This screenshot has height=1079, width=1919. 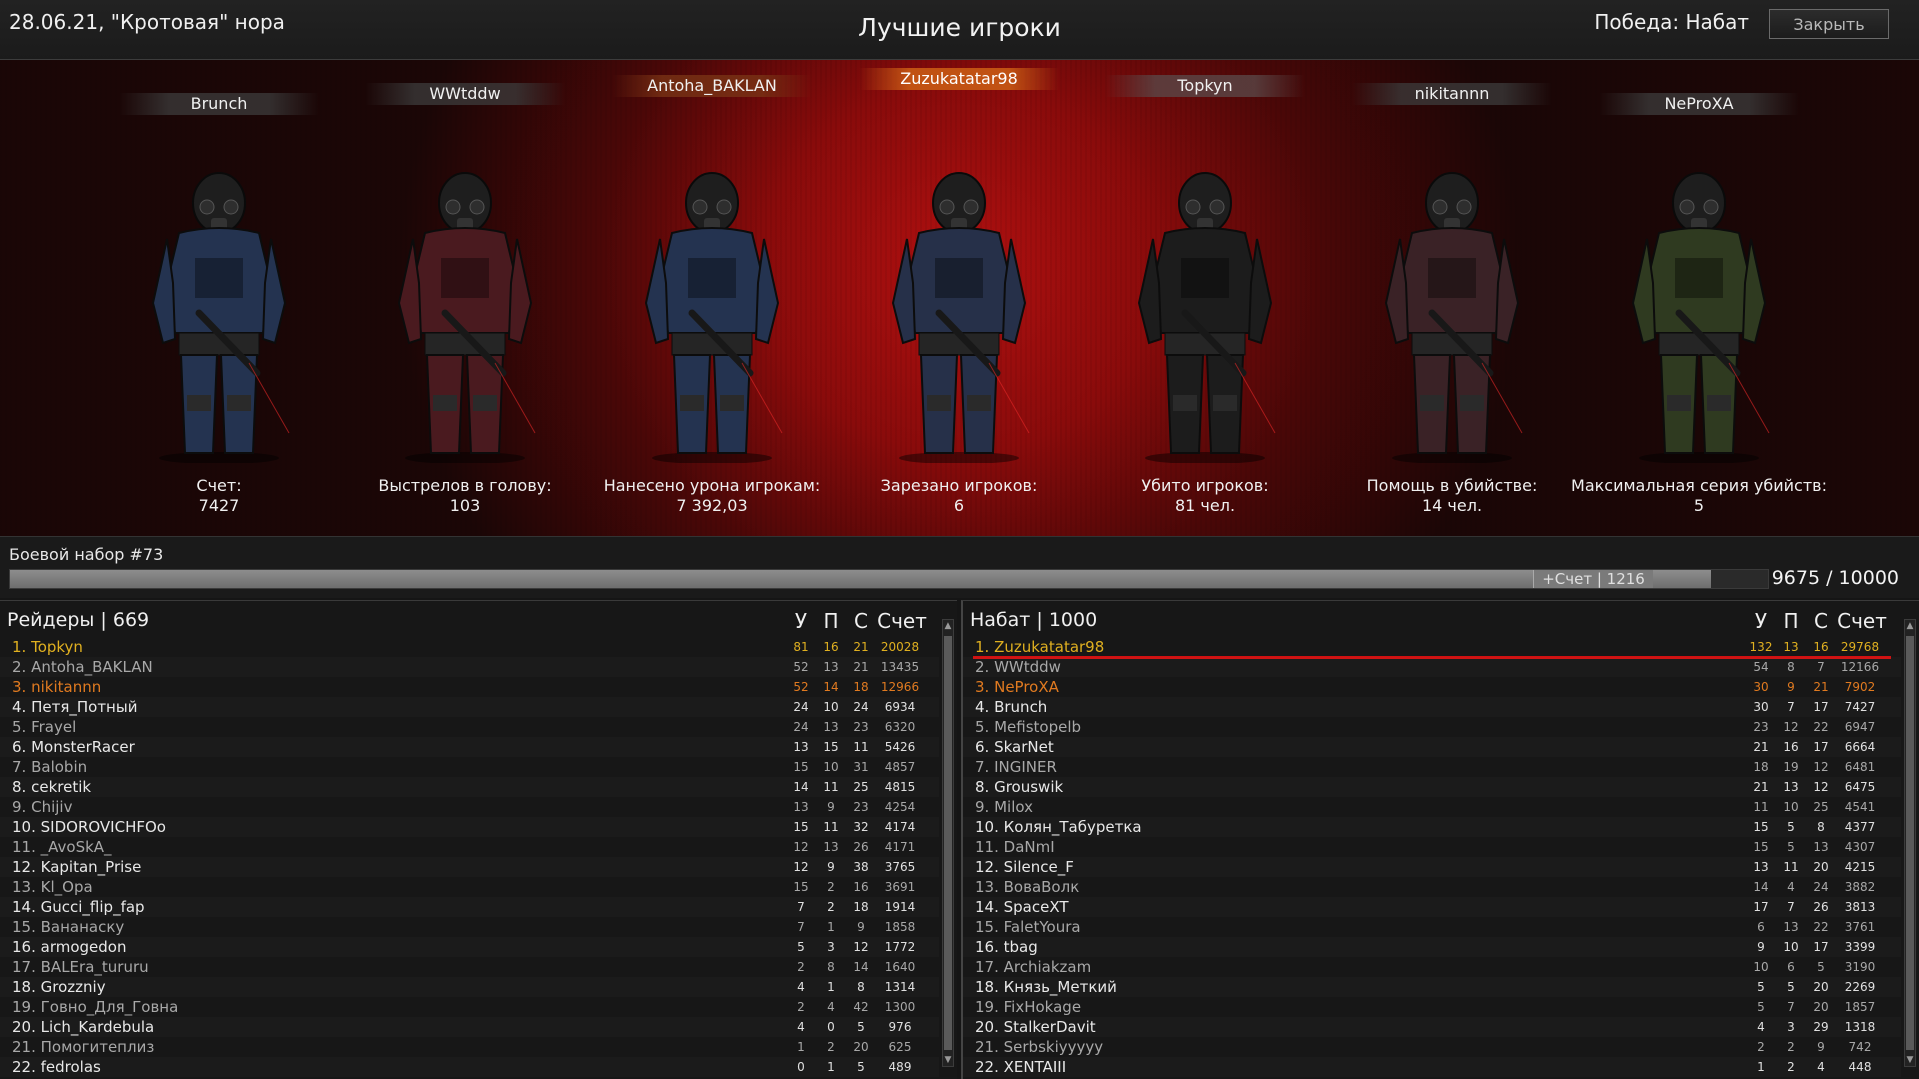 I want to click on player-rank: 1., so click(x=19, y=647).